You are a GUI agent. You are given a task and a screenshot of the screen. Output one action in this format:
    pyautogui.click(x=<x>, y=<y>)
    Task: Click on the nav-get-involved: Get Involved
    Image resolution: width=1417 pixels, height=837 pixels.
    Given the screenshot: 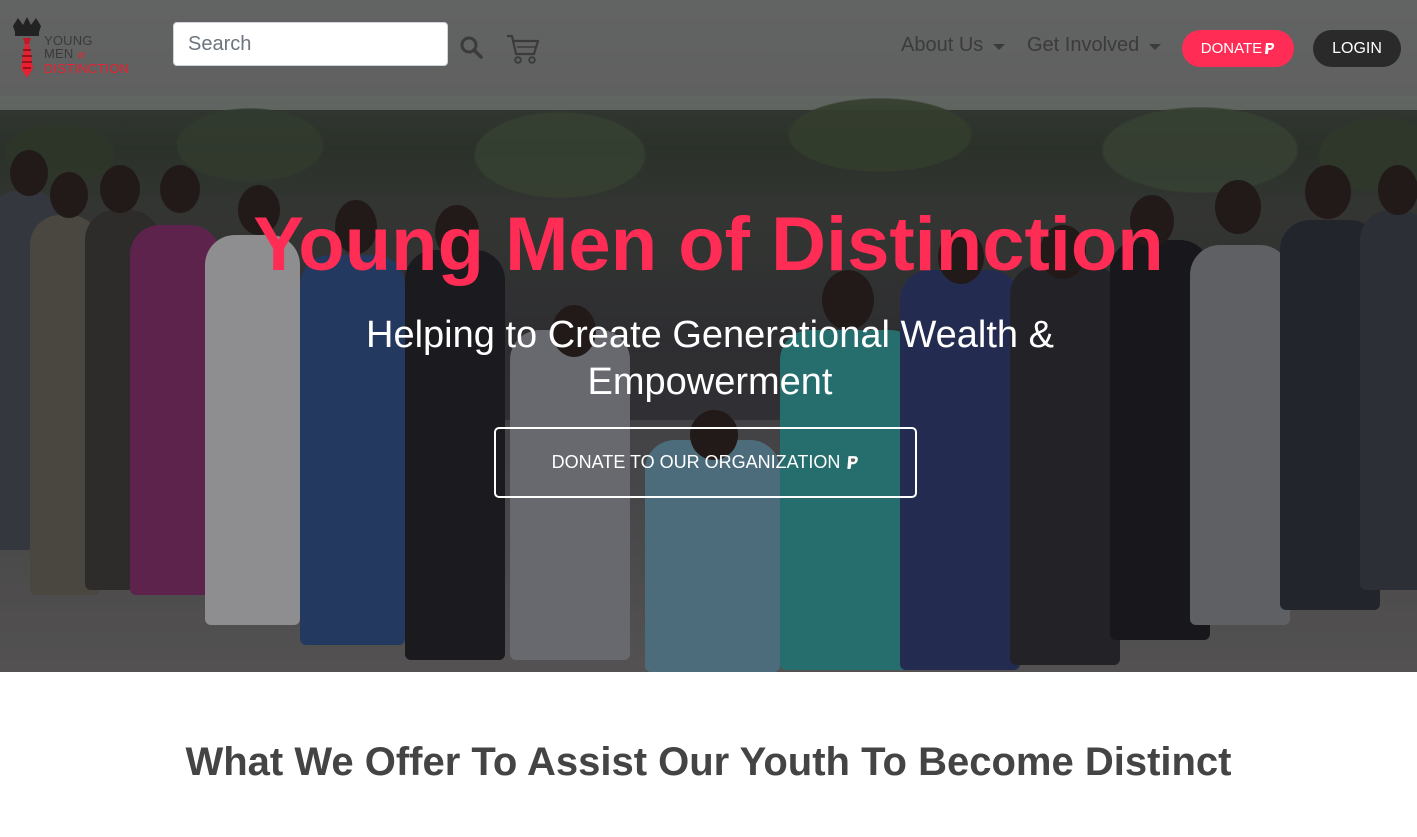 What is the action you would take?
    pyautogui.click(x=1094, y=45)
    